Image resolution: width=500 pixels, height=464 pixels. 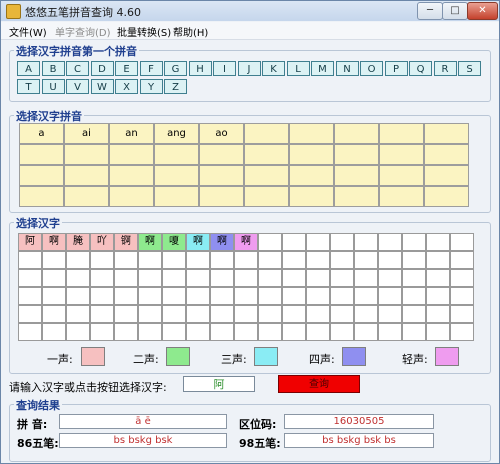 What do you see at coordinates (198, 242) in the screenshot?
I see `hanzi-cell: 啊` at bounding box center [198, 242].